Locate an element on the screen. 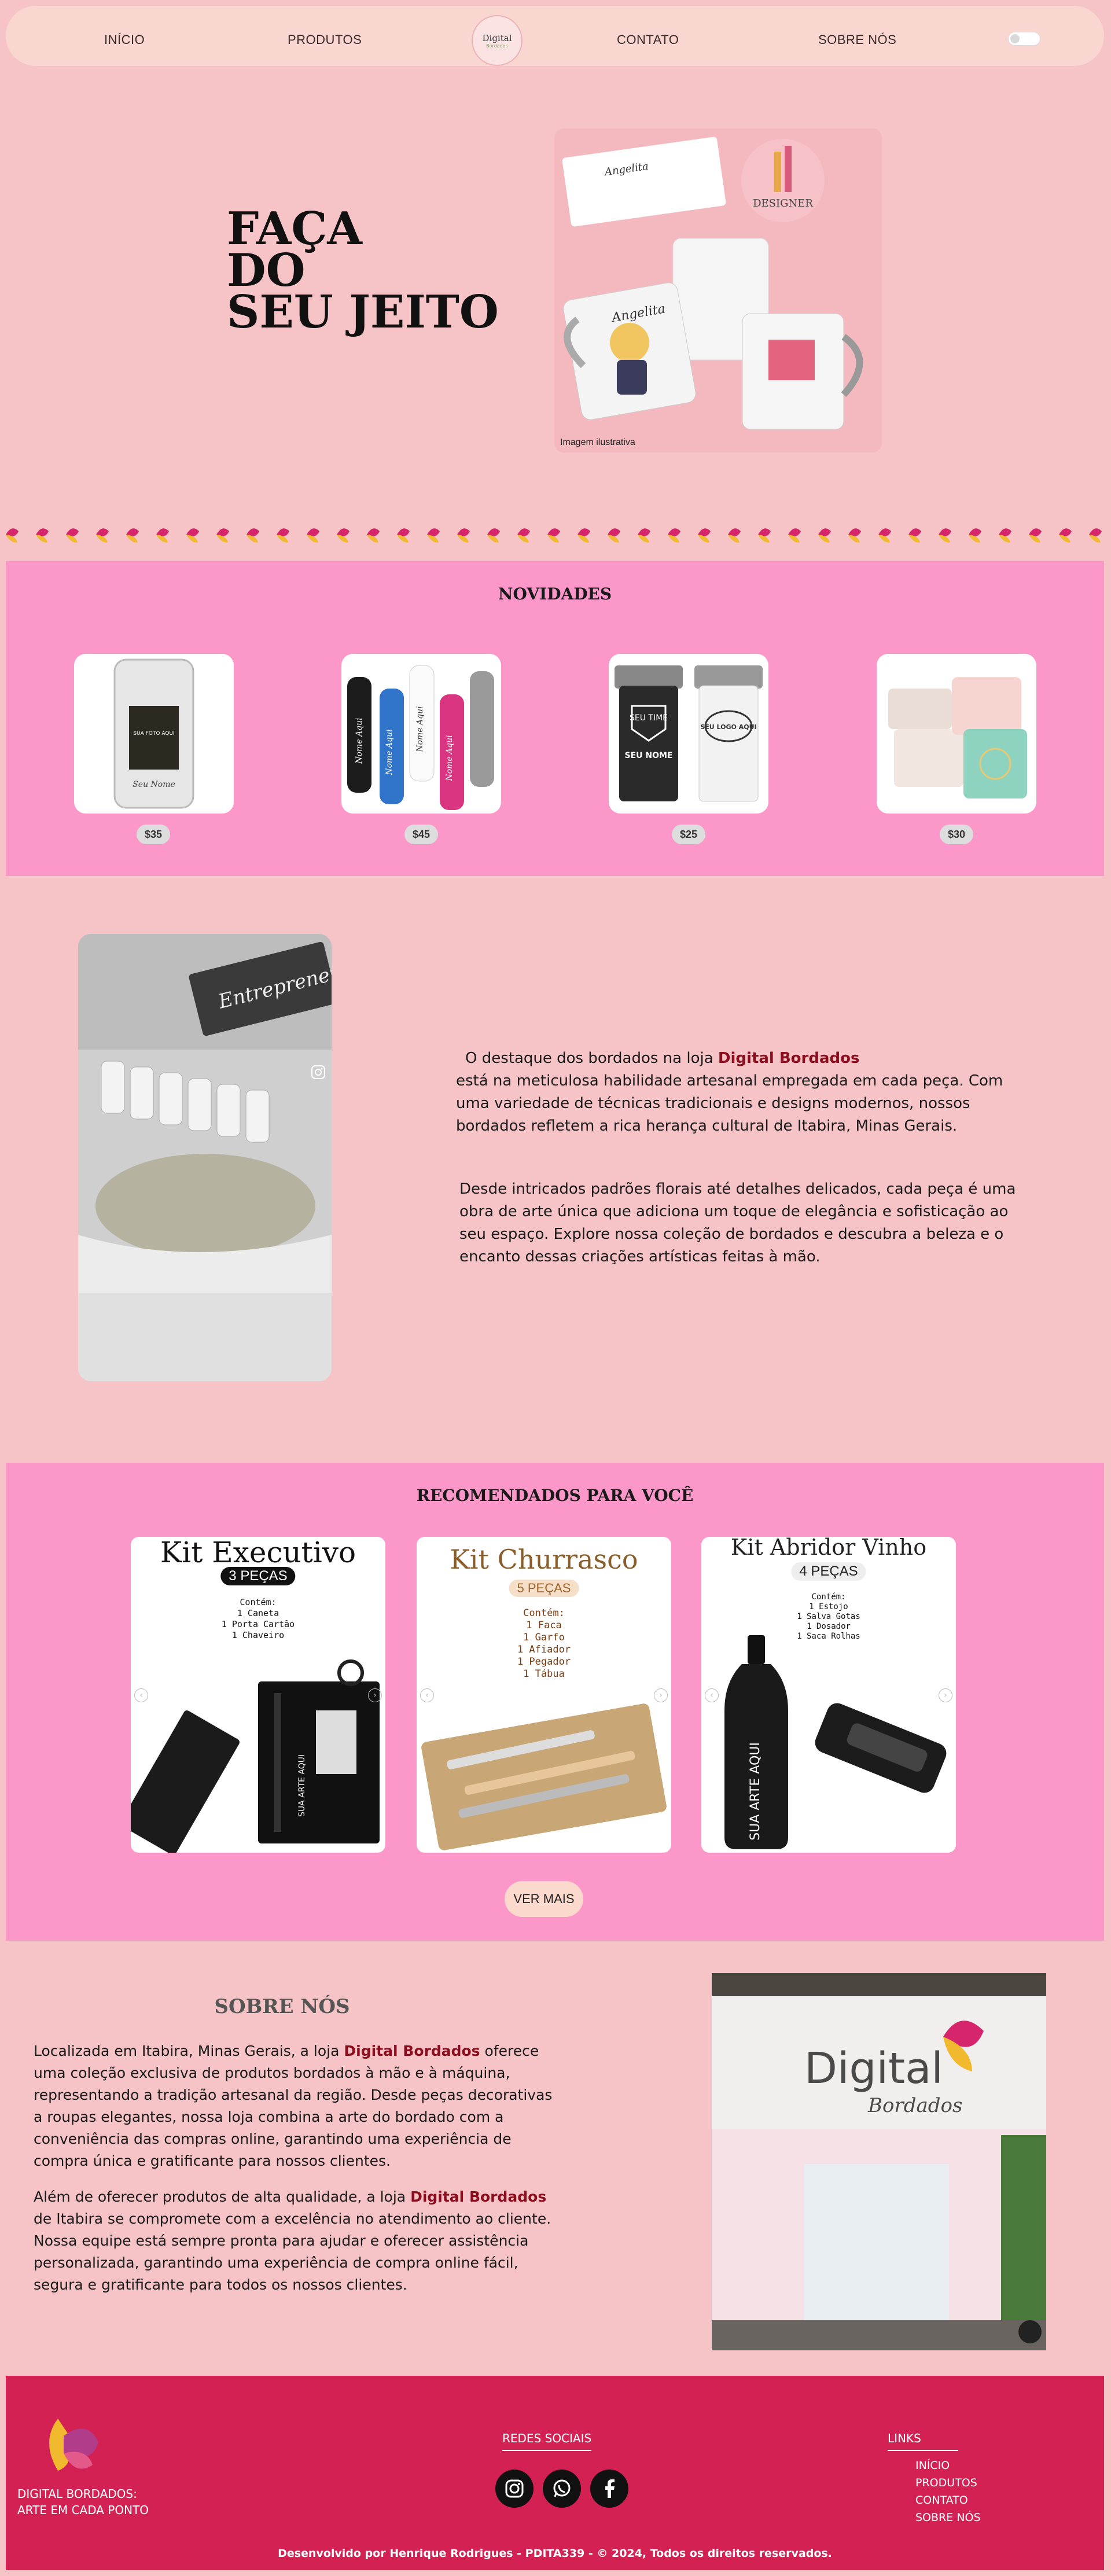  product-price: $45 is located at coordinates (421, 834).